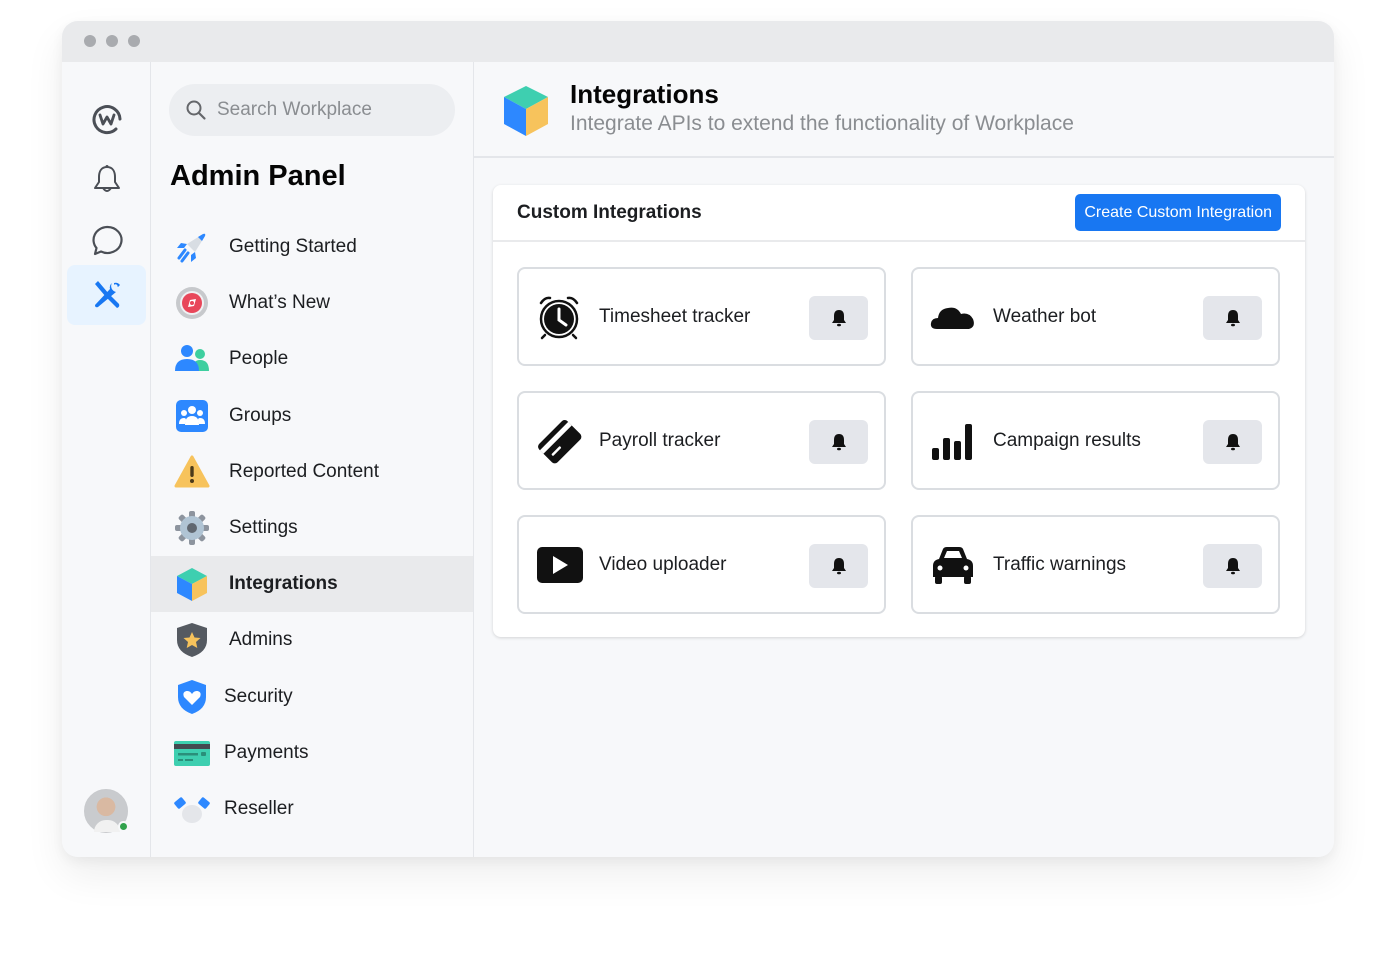  I want to click on gear-icon, so click(192, 528).